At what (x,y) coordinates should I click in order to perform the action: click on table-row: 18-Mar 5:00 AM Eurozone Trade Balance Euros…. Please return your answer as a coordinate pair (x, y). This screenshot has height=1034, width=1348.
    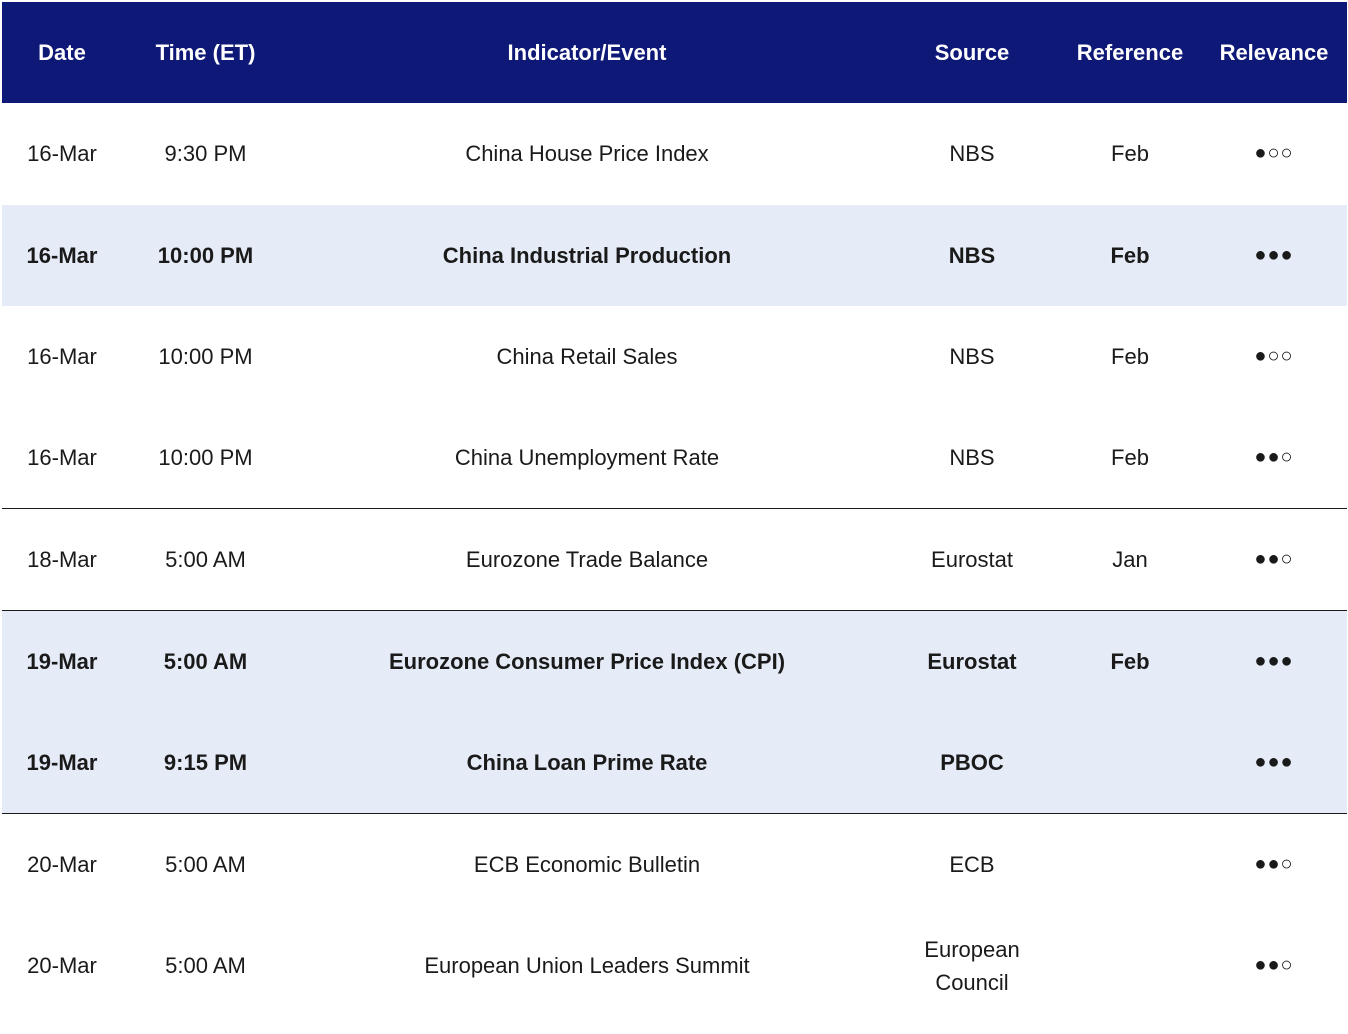
    Looking at the image, I should click on (674, 560).